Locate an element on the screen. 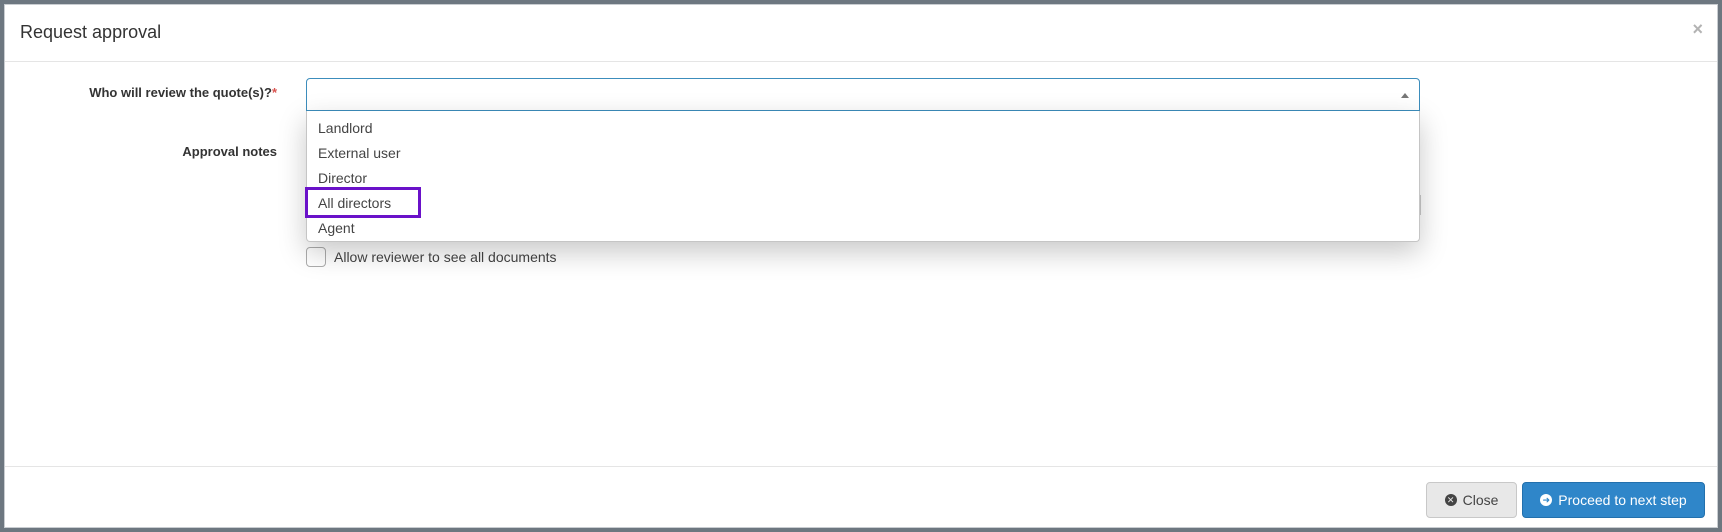 The width and height of the screenshot is (1722, 532). times-circle-icon: ✕ is located at coordinates (1450, 500).